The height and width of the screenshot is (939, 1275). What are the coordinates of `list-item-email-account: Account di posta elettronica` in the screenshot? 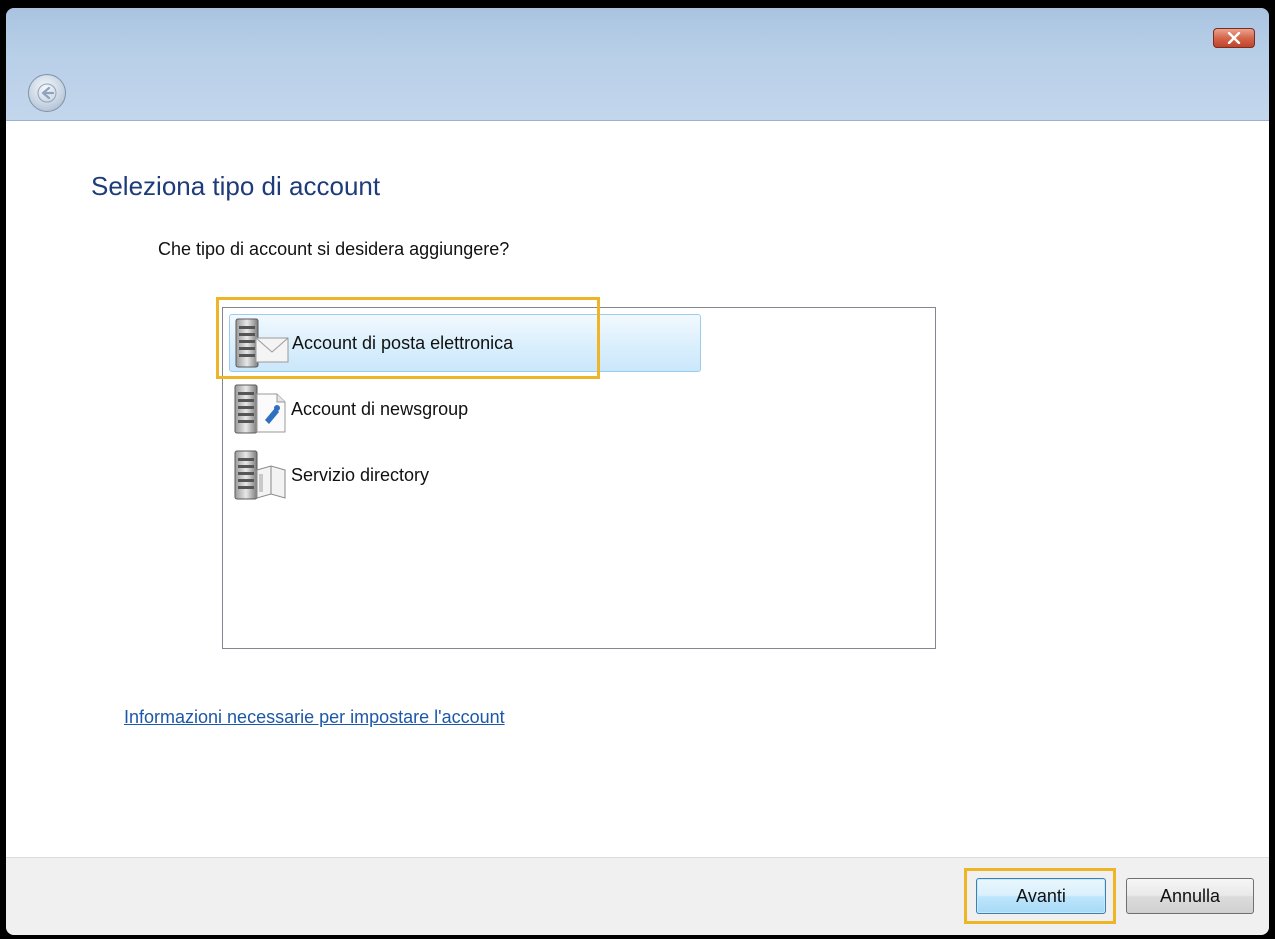 It's located at (465, 343).